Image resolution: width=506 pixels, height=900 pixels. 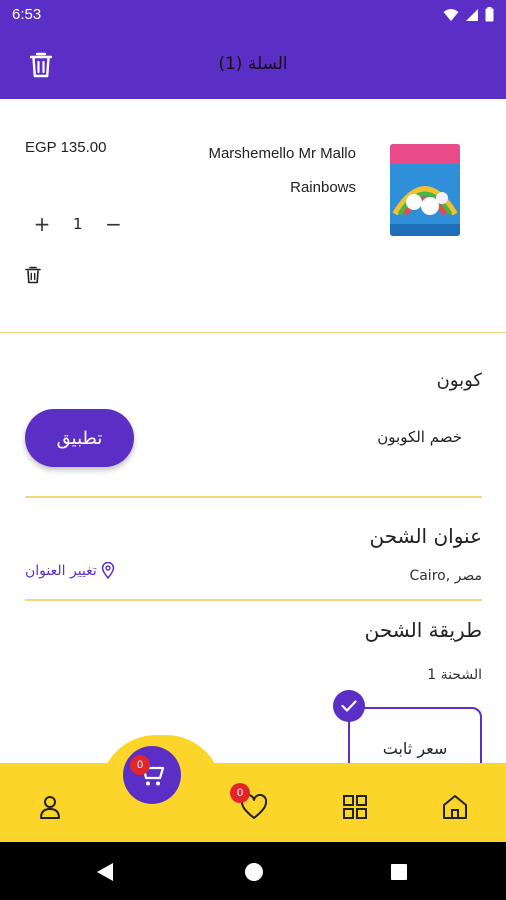 I want to click on decrease-quantity-button: −, so click(x=114, y=224).